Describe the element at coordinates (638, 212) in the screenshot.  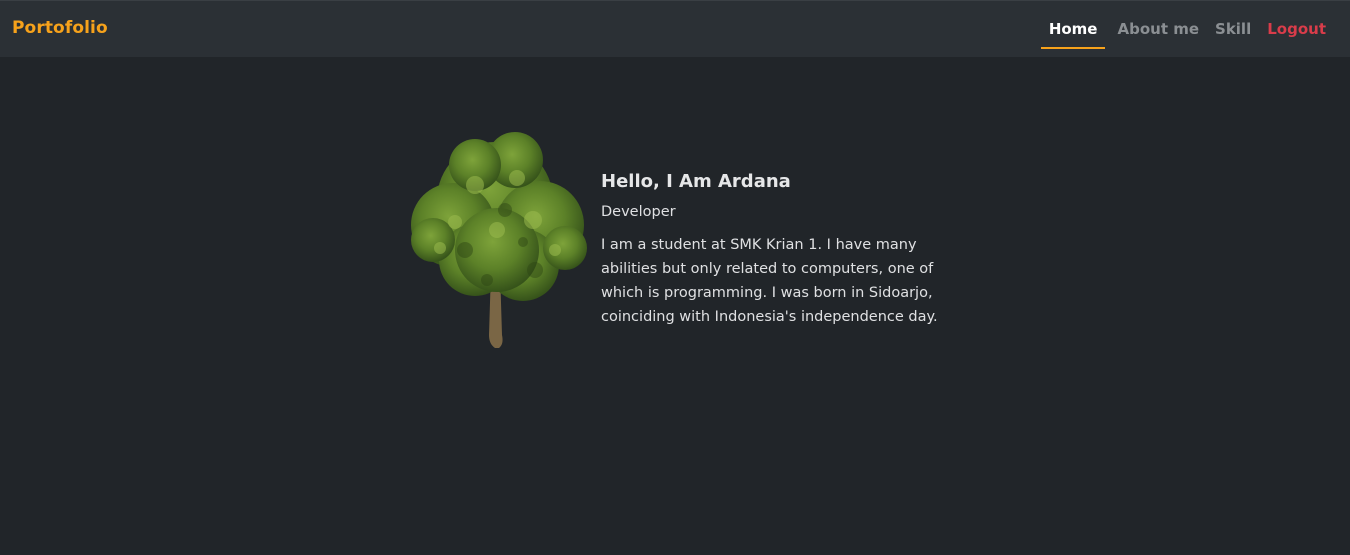
I see `hero-role: Developer` at that location.